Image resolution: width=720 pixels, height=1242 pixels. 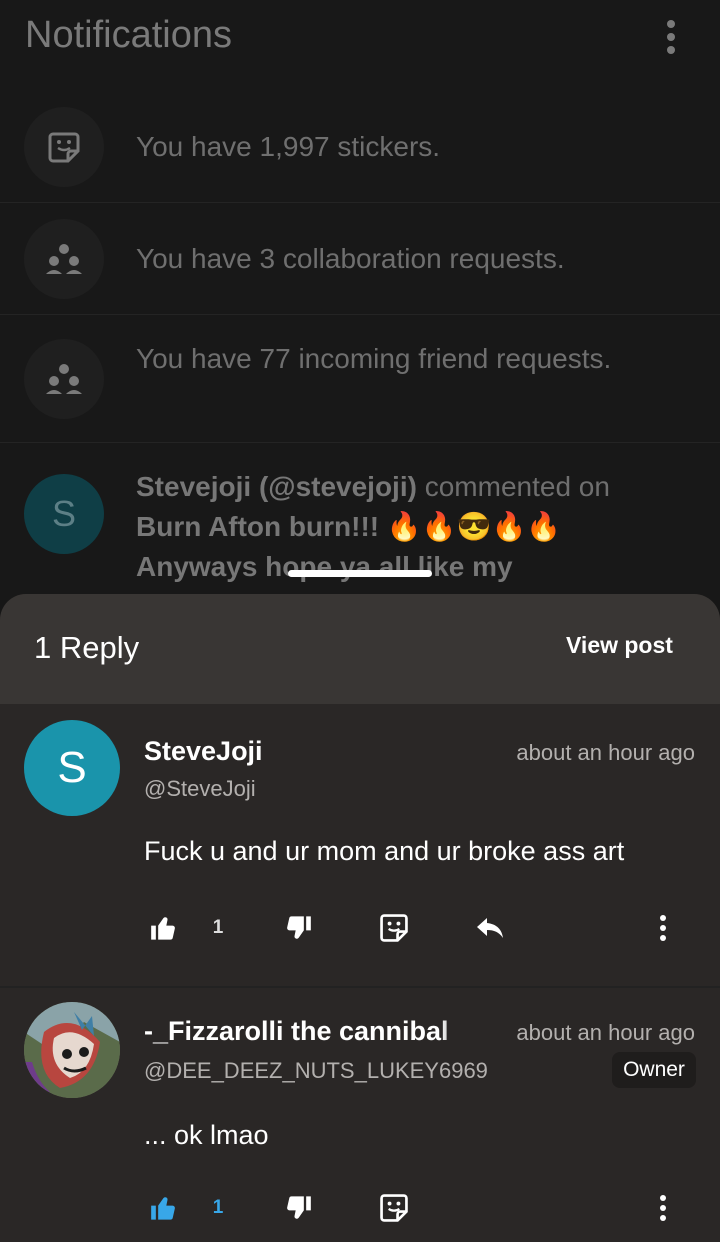 I want to click on notification-text: You have 77 incoming friend requests., so click(x=374, y=358).